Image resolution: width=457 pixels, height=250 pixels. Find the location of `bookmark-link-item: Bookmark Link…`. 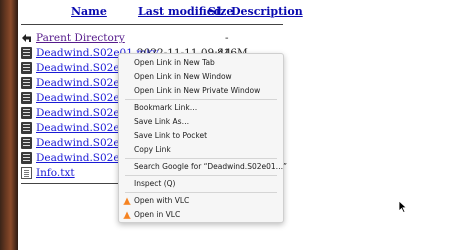

bookmark-link-item: Bookmark Link… is located at coordinates (201, 108).